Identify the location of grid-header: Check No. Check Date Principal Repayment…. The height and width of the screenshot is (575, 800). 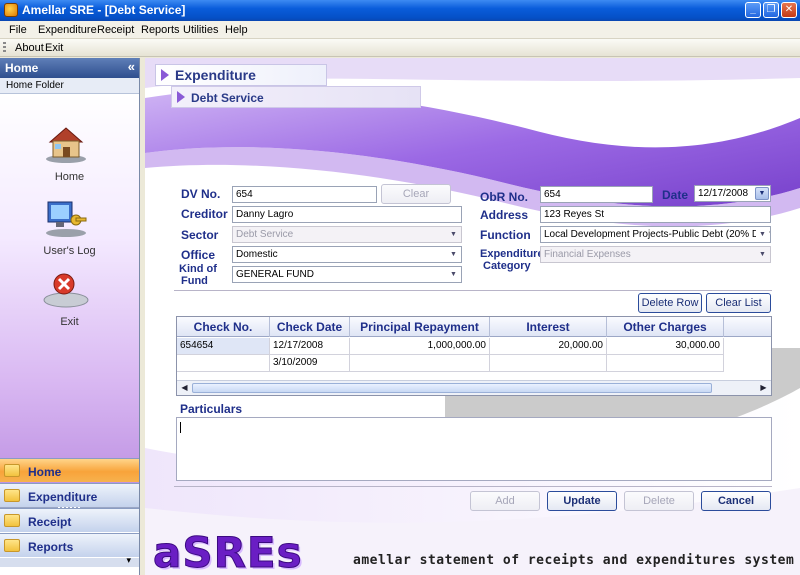
(474, 327).